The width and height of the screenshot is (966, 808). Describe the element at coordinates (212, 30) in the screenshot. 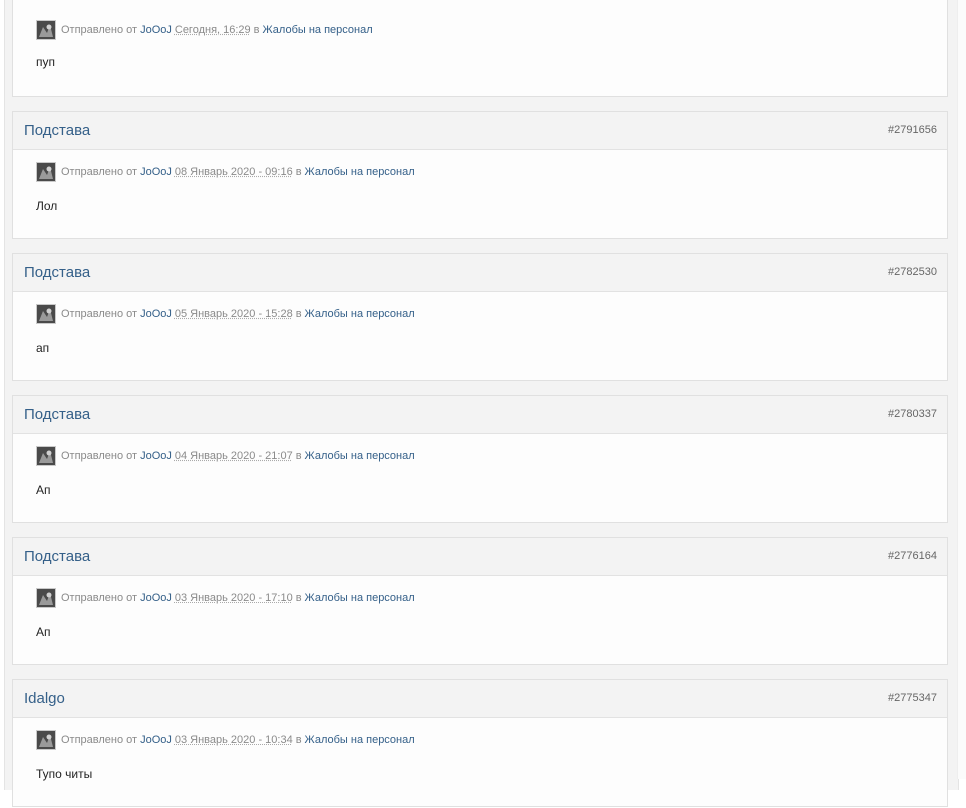

I see `post-date: Сегодня, 16:29` at that location.